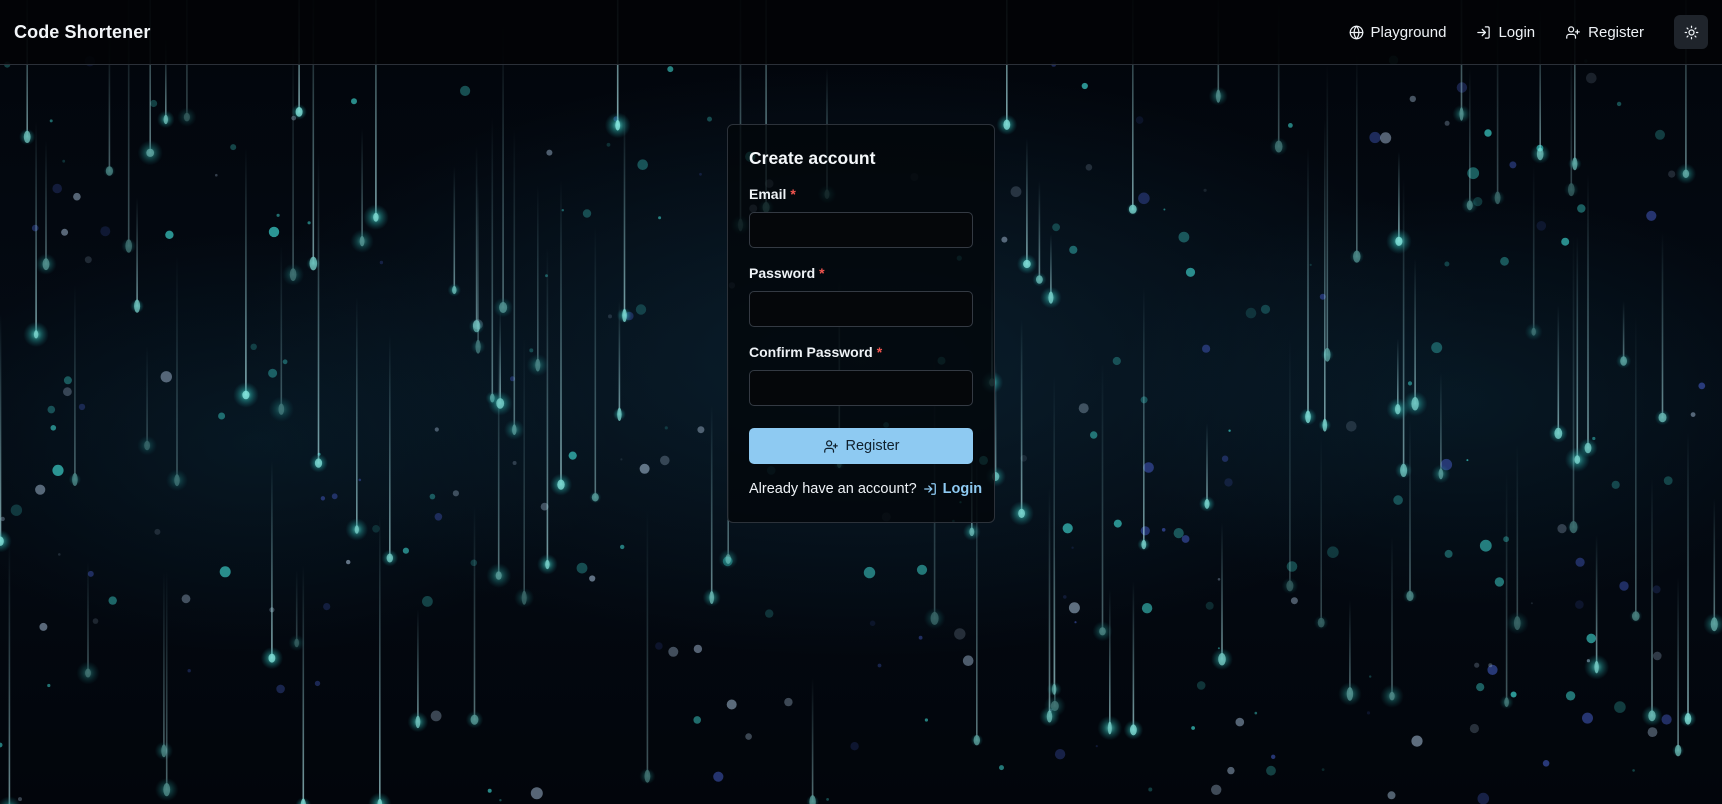 The width and height of the screenshot is (1722, 804). I want to click on nav-login-link: Login, so click(1505, 32).